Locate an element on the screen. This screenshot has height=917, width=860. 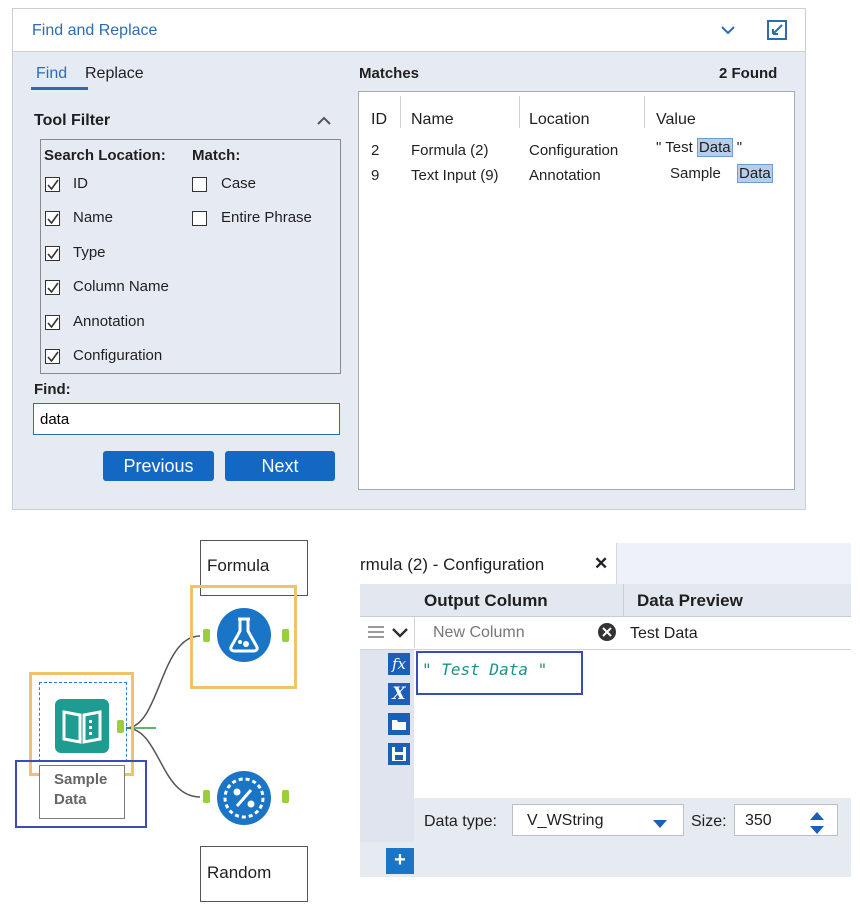
output-column-header: Output Column is located at coordinates (486, 600).